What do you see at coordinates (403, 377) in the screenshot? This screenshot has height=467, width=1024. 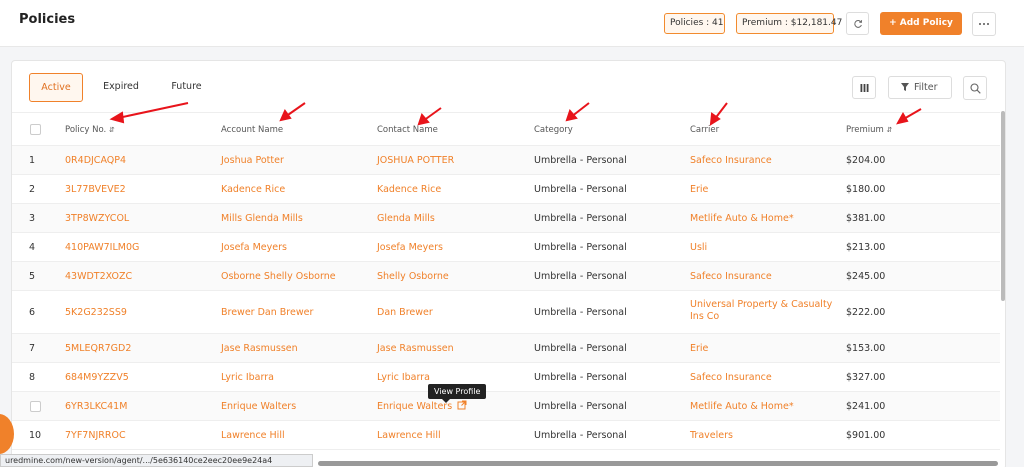 I see `contact-name-link: Lyric Ibarra` at bounding box center [403, 377].